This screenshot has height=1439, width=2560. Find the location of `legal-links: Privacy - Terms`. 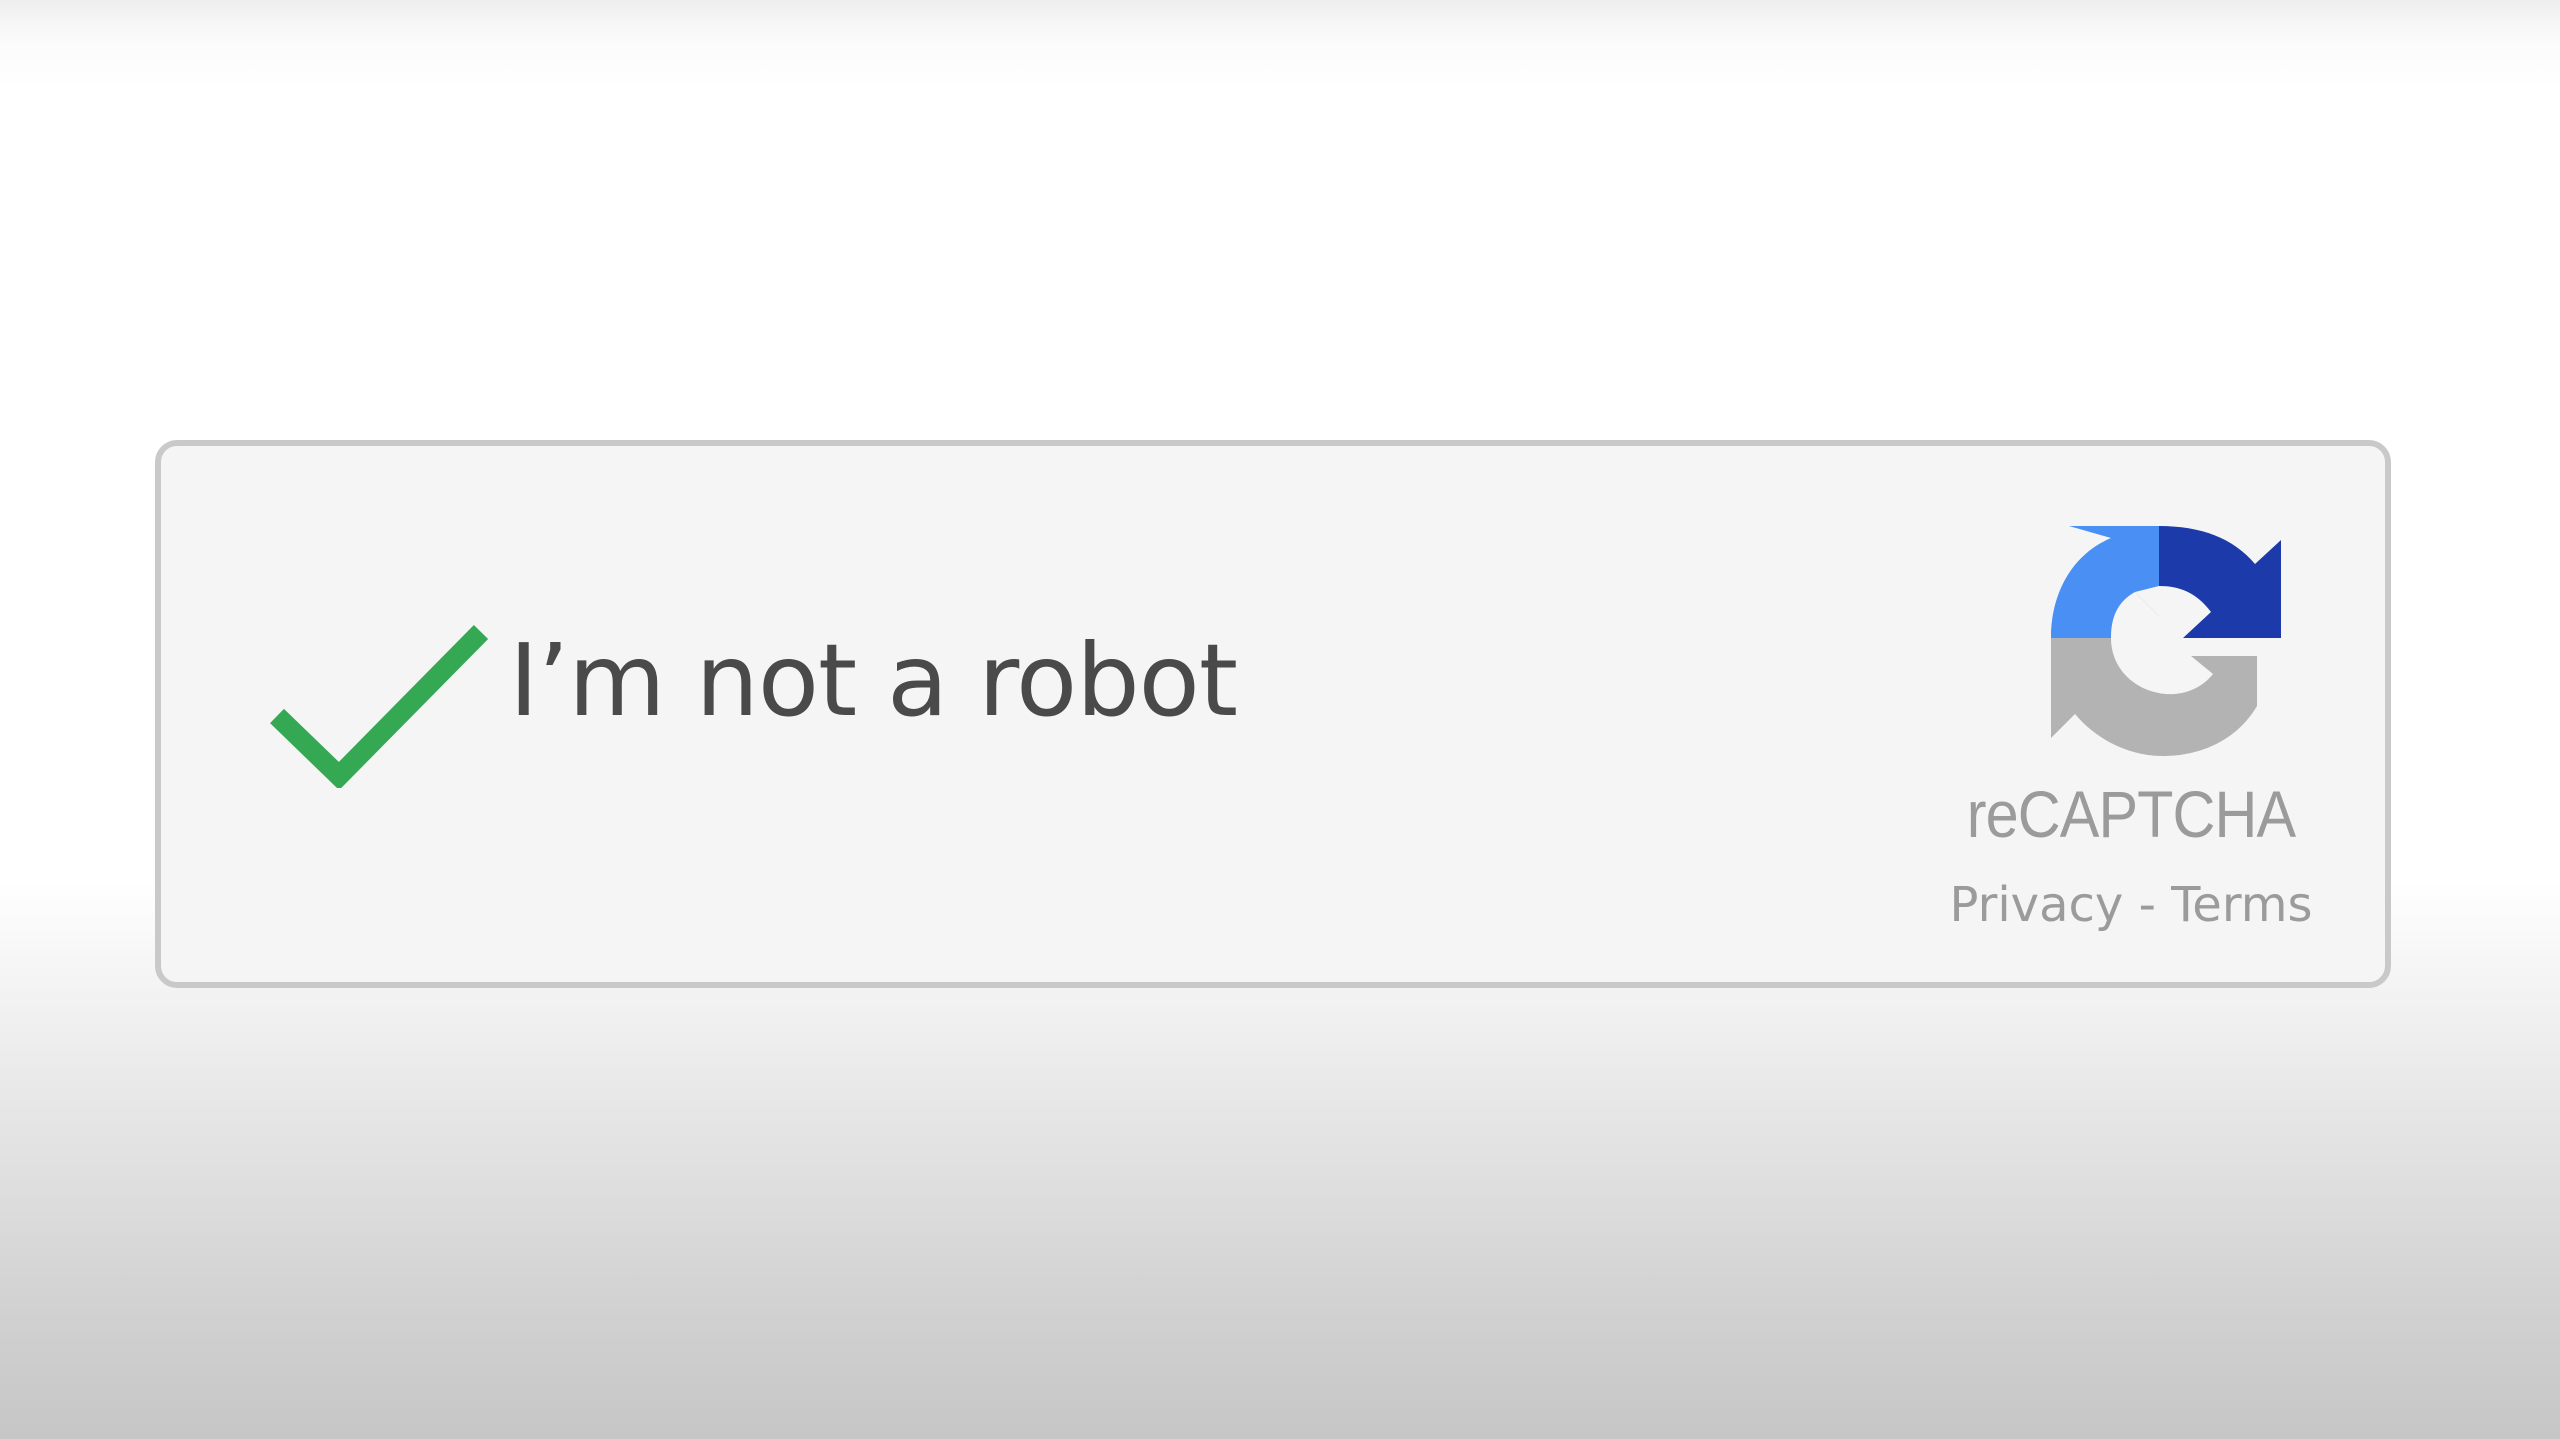

legal-links: Privacy - Terms is located at coordinates (2131, 905).